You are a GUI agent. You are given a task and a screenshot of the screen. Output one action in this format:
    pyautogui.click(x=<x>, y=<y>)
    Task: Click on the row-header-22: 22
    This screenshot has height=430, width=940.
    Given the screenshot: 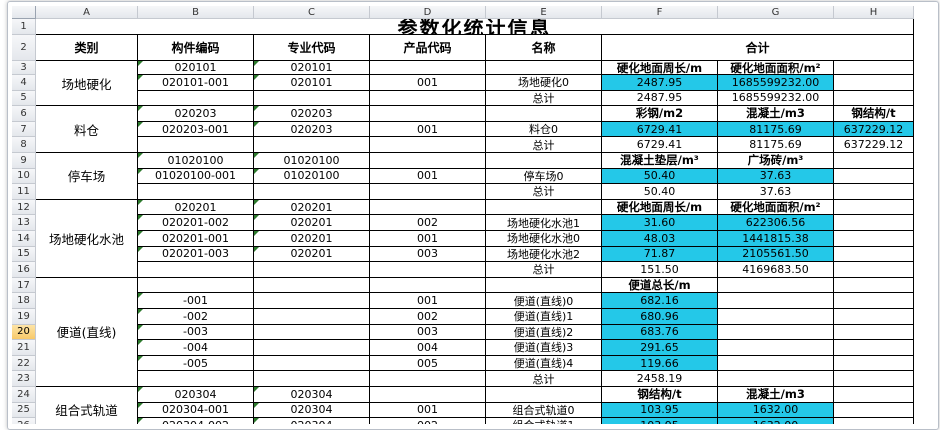 What is the action you would take?
    pyautogui.click(x=24, y=363)
    